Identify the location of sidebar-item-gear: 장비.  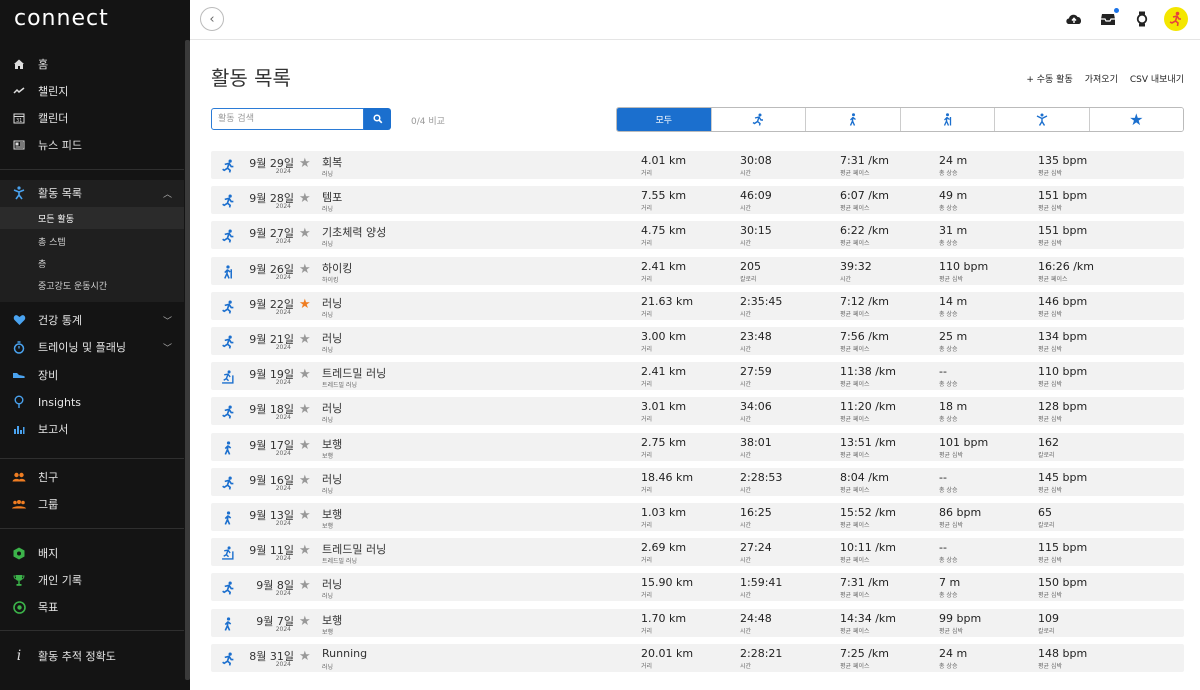
(92, 375).